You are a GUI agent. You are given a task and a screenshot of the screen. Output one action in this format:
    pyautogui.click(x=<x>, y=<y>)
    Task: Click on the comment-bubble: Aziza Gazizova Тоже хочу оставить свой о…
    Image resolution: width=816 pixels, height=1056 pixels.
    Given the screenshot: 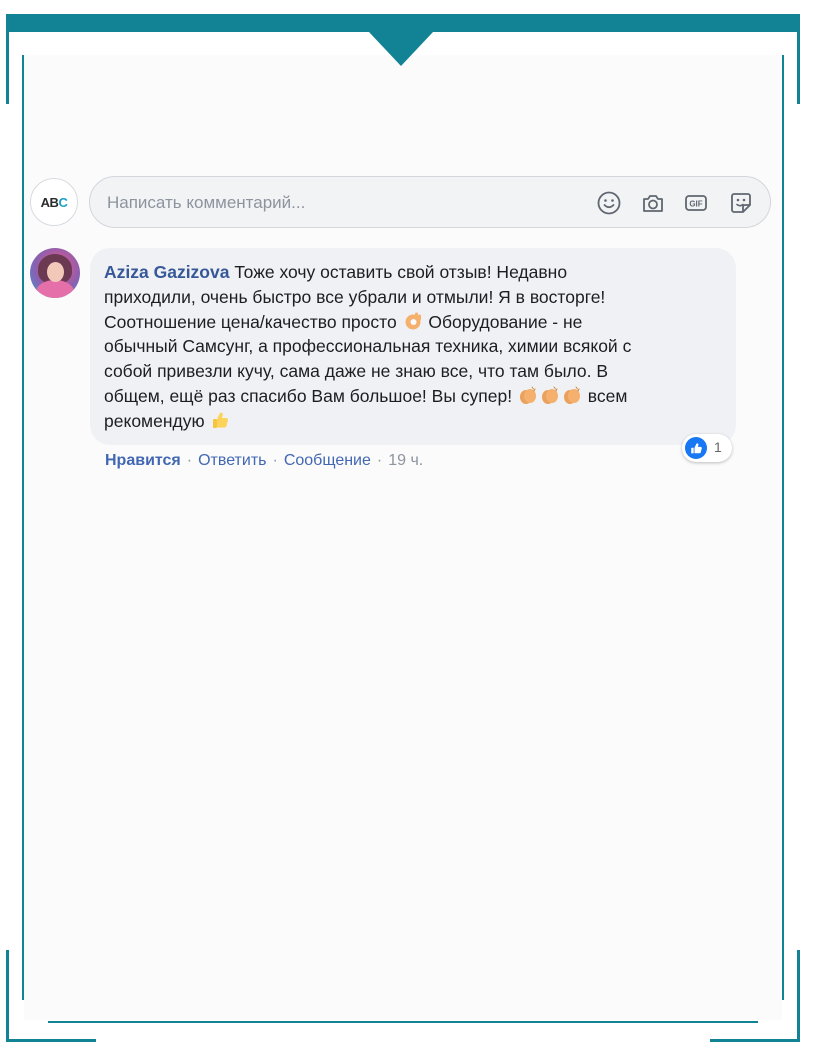 What is the action you would take?
    pyautogui.click(x=413, y=346)
    